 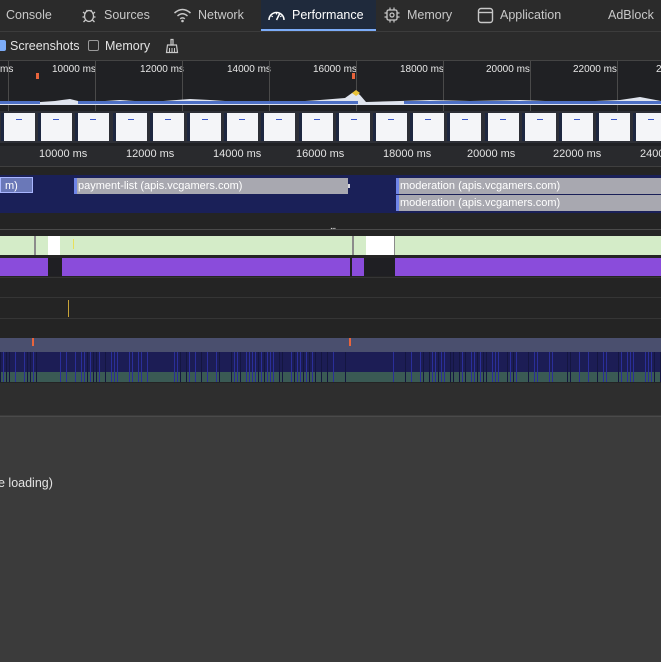 I want to click on tab-performance: Performance, so click(x=318, y=15).